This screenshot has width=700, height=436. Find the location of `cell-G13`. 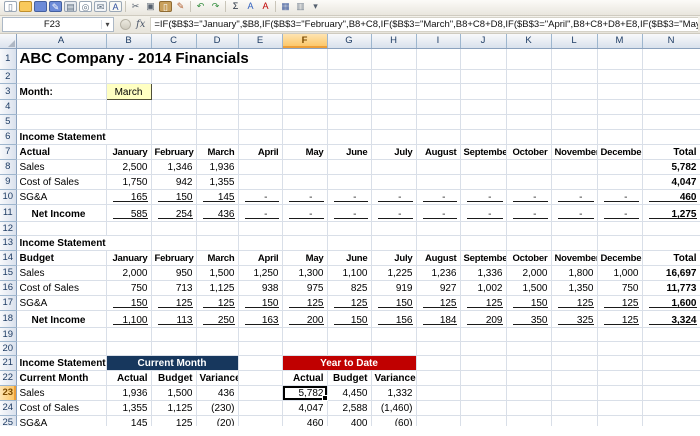

cell-G13 is located at coordinates (349, 243).